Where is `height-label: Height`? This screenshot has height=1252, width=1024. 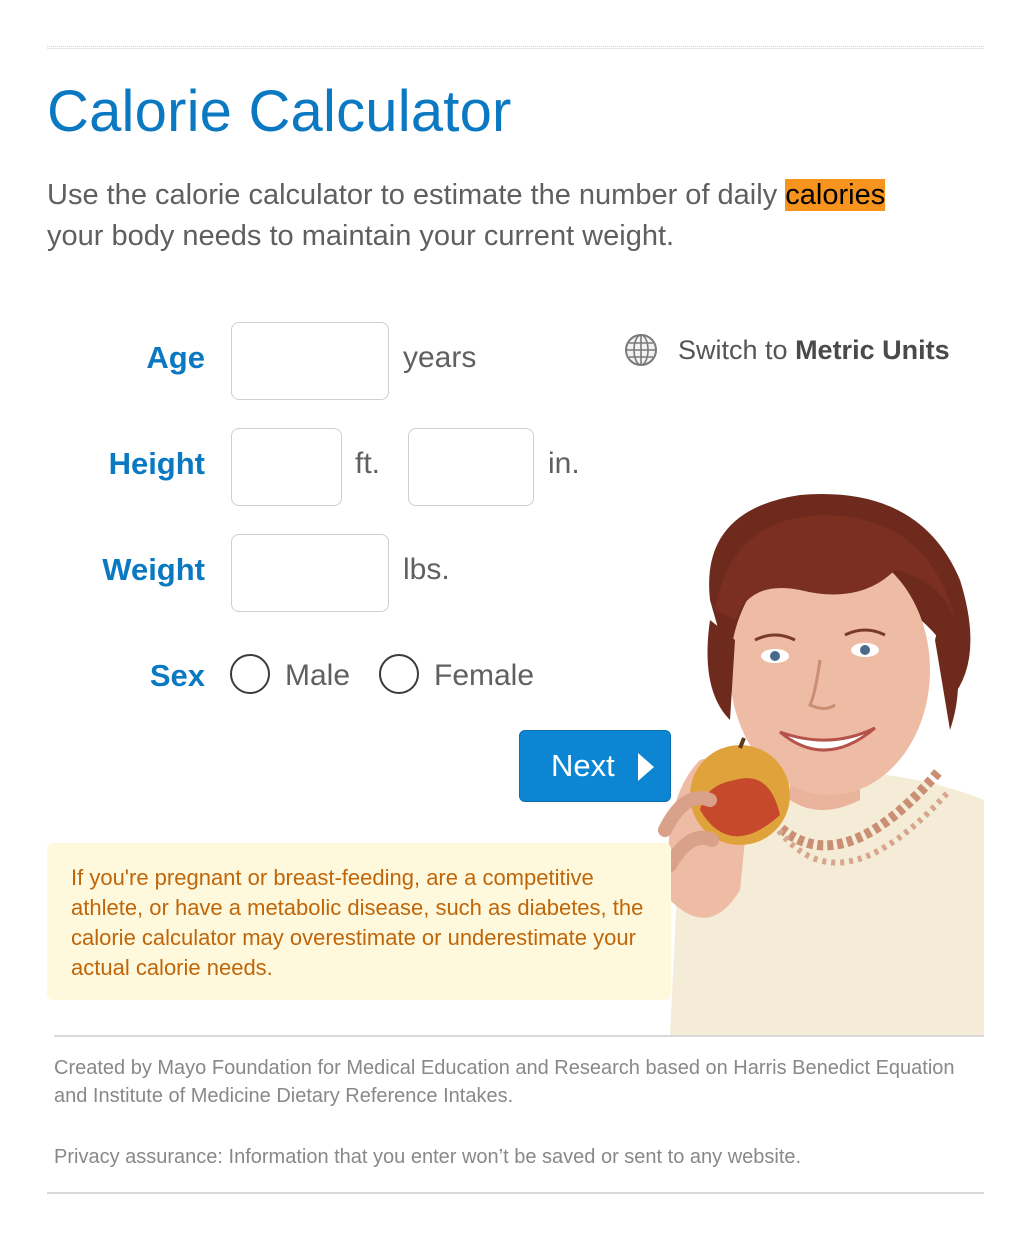
height-label: Height is located at coordinates (156, 463).